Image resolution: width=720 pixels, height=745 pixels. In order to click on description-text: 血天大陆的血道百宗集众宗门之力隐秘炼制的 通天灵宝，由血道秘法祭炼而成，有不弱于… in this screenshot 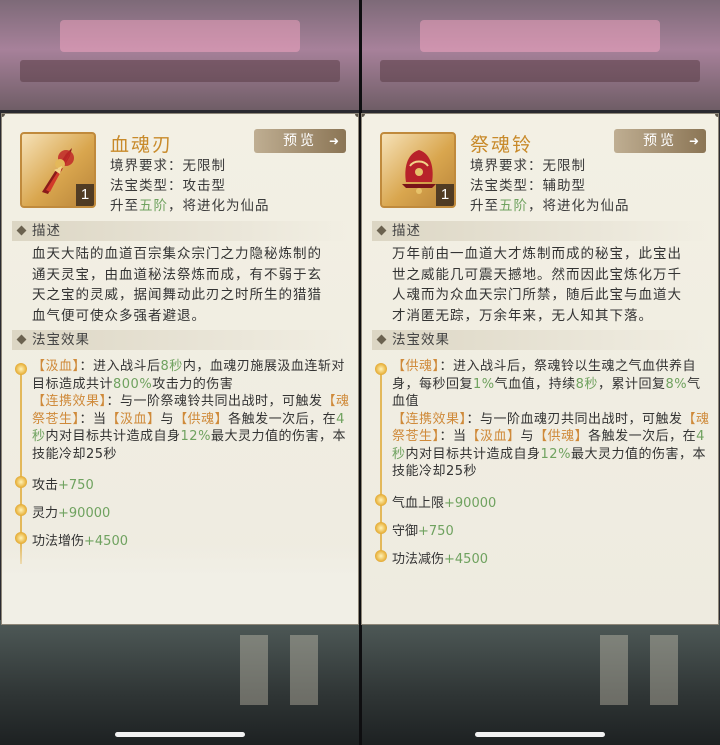, I will do `click(177, 285)`.